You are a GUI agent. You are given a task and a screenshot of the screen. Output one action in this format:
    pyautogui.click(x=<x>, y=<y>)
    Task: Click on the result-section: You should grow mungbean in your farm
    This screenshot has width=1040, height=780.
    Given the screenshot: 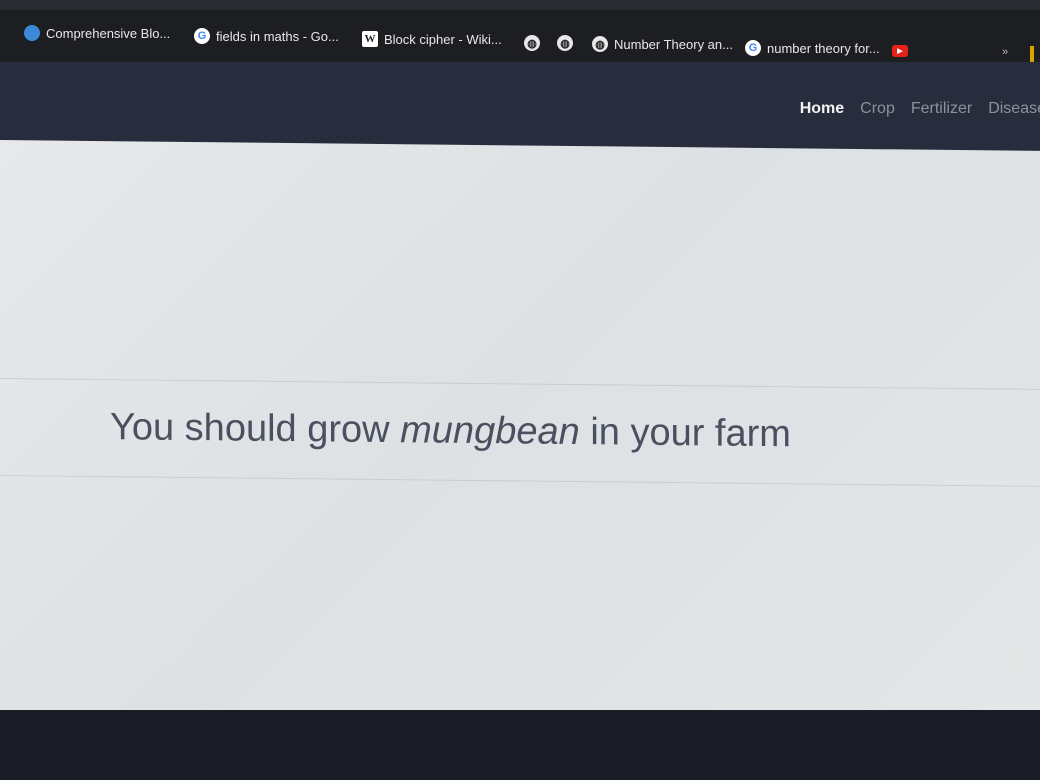 What is the action you would take?
    pyautogui.click(x=520, y=432)
    